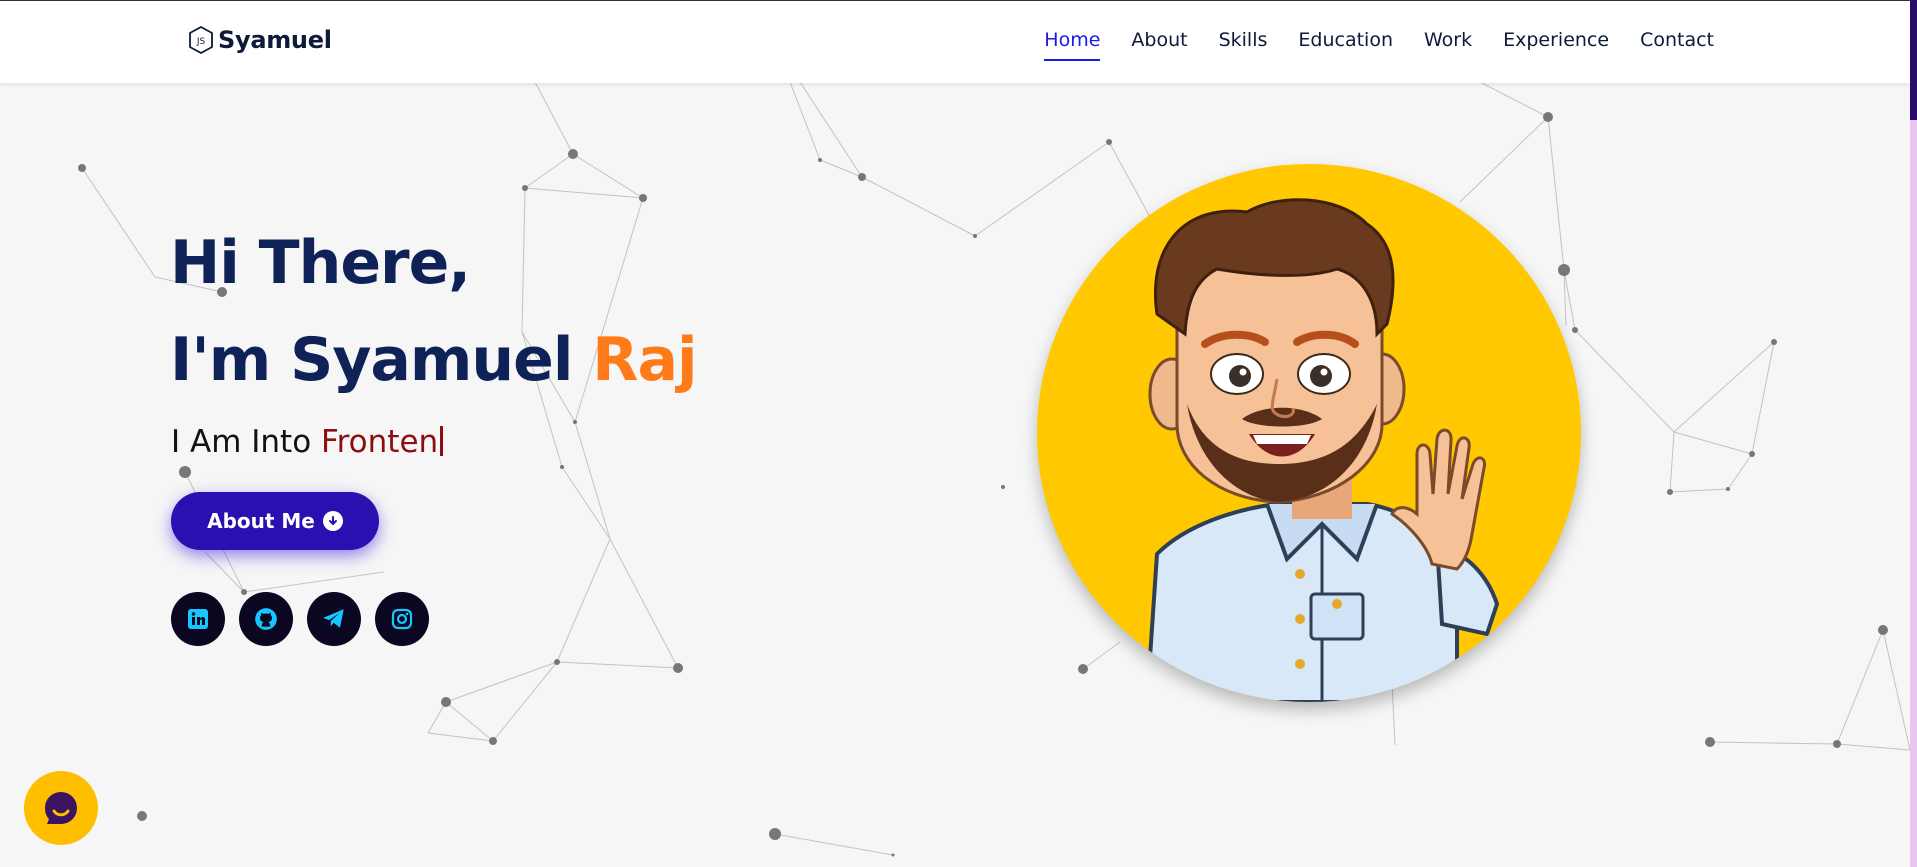 This screenshot has width=1917, height=867. I want to click on linkedin-link, so click(198, 619).